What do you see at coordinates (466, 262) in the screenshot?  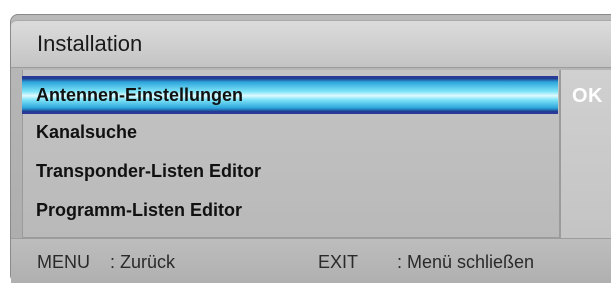 I see `exit-close-hint: : Menü schließen` at bounding box center [466, 262].